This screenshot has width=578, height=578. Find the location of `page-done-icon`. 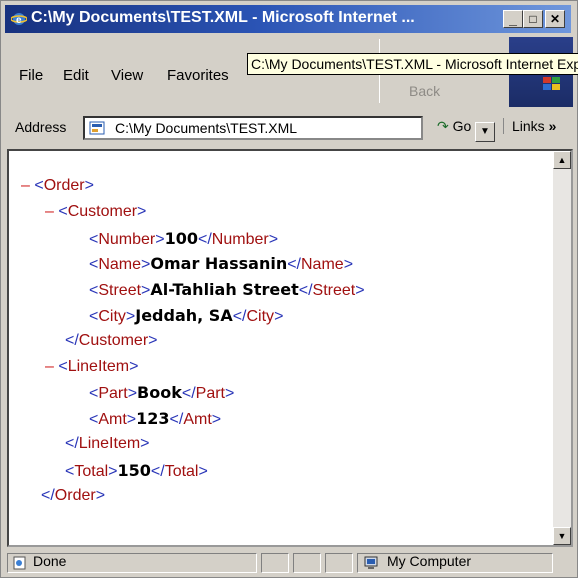

page-done-icon is located at coordinates (19, 563).